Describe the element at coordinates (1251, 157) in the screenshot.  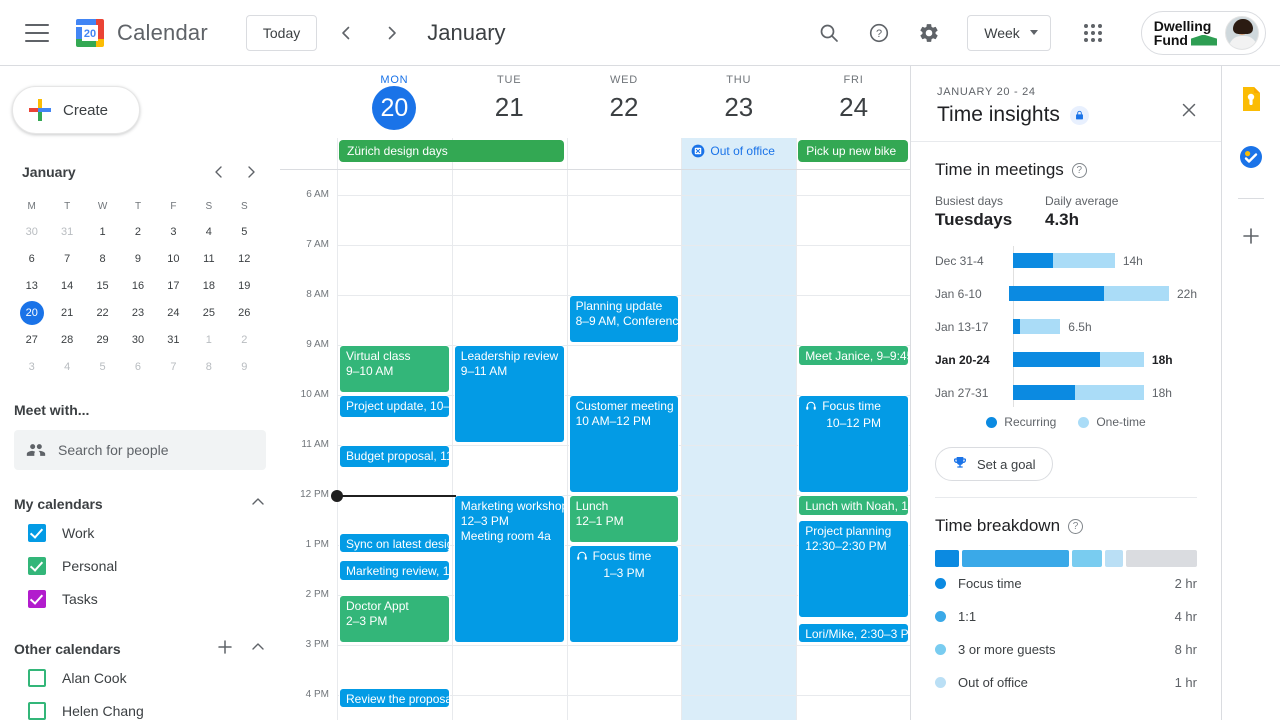
I see `google-tasks-icon` at that location.